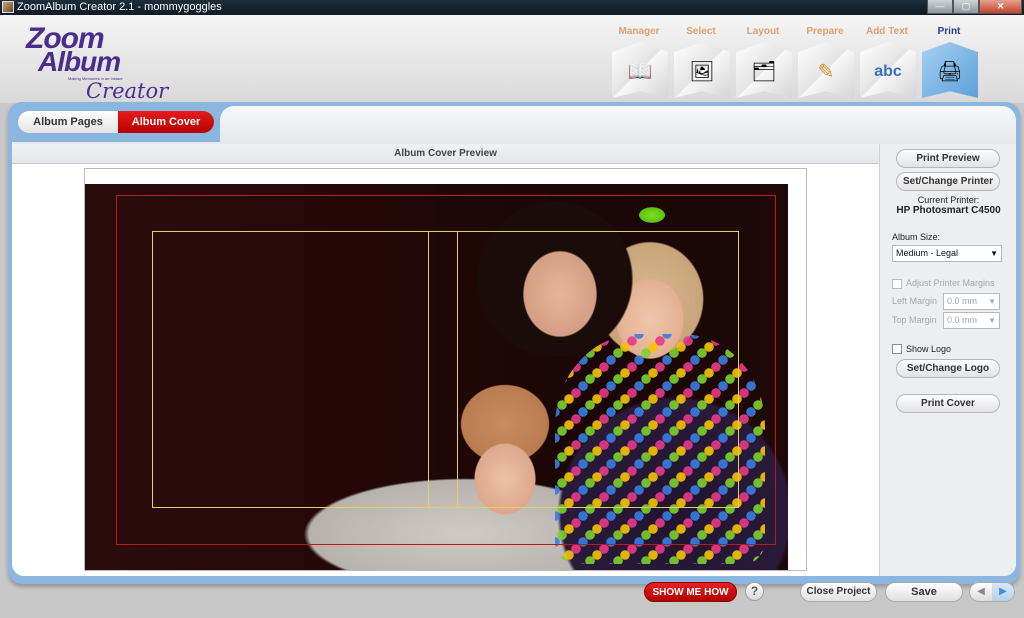  I want to click on print-cover-button: Print Cover, so click(948, 403).